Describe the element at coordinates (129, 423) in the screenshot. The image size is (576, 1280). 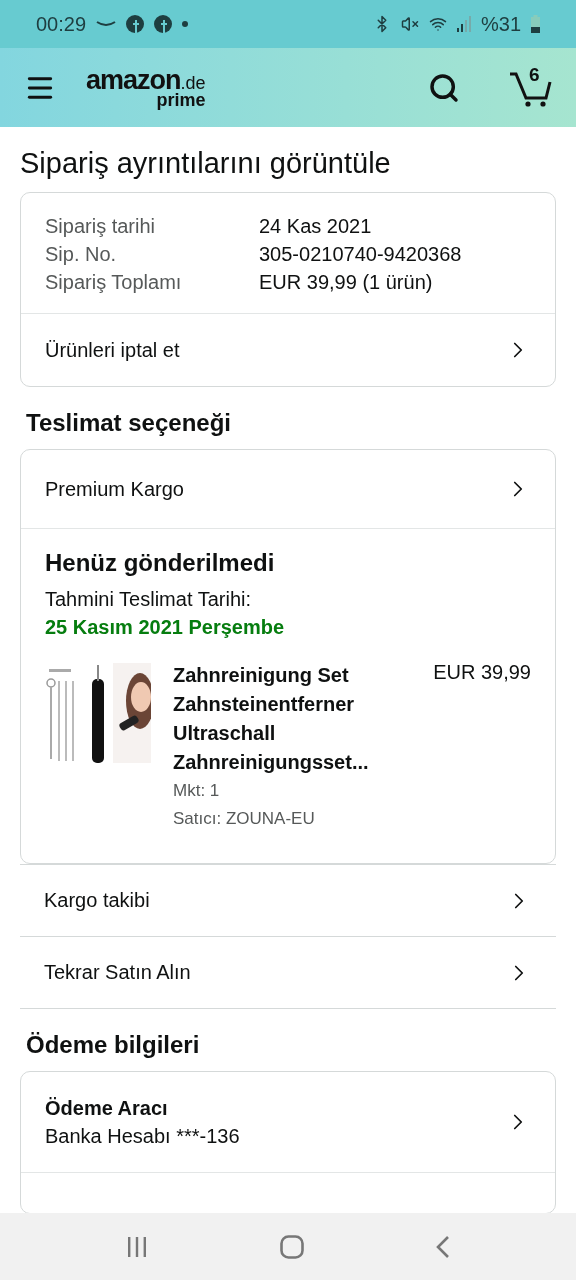
I see `section-heading: Teslimat seçeneği` at that location.